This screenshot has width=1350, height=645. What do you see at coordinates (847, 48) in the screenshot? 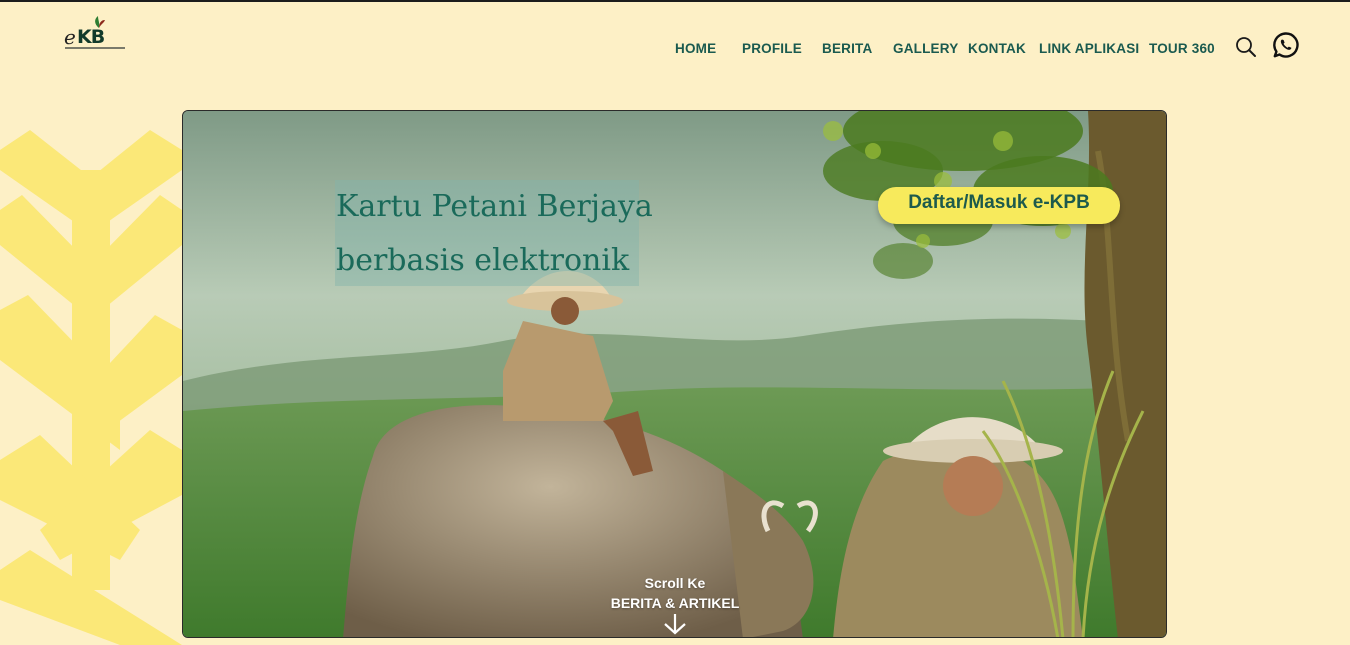
I see `nav-berita: BERITA` at bounding box center [847, 48].